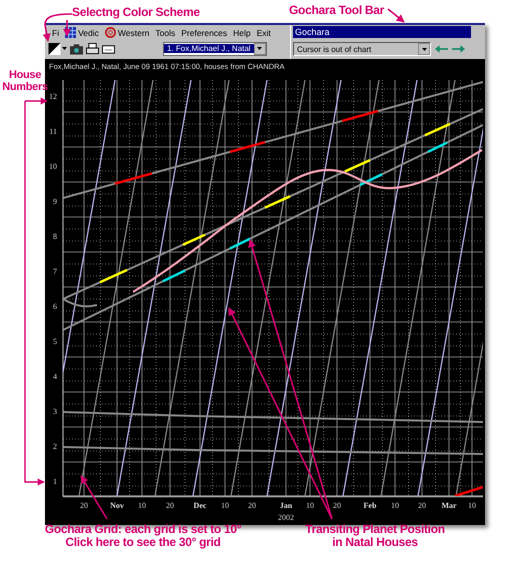 The width and height of the screenshot is (511, 569). What do you see at coordinates (336, 10) in the screenshot?
I see `annotation-label: Gochara Tool Bar` at bounding box center [336, 10].